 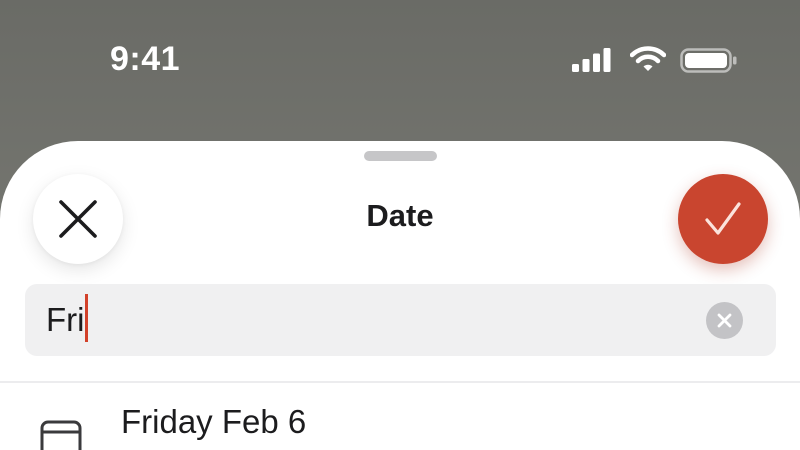 What do you see at coordinates (400, 156) in the screenshot?
I see `sheet-grabber` at bounding box center [400, 156].